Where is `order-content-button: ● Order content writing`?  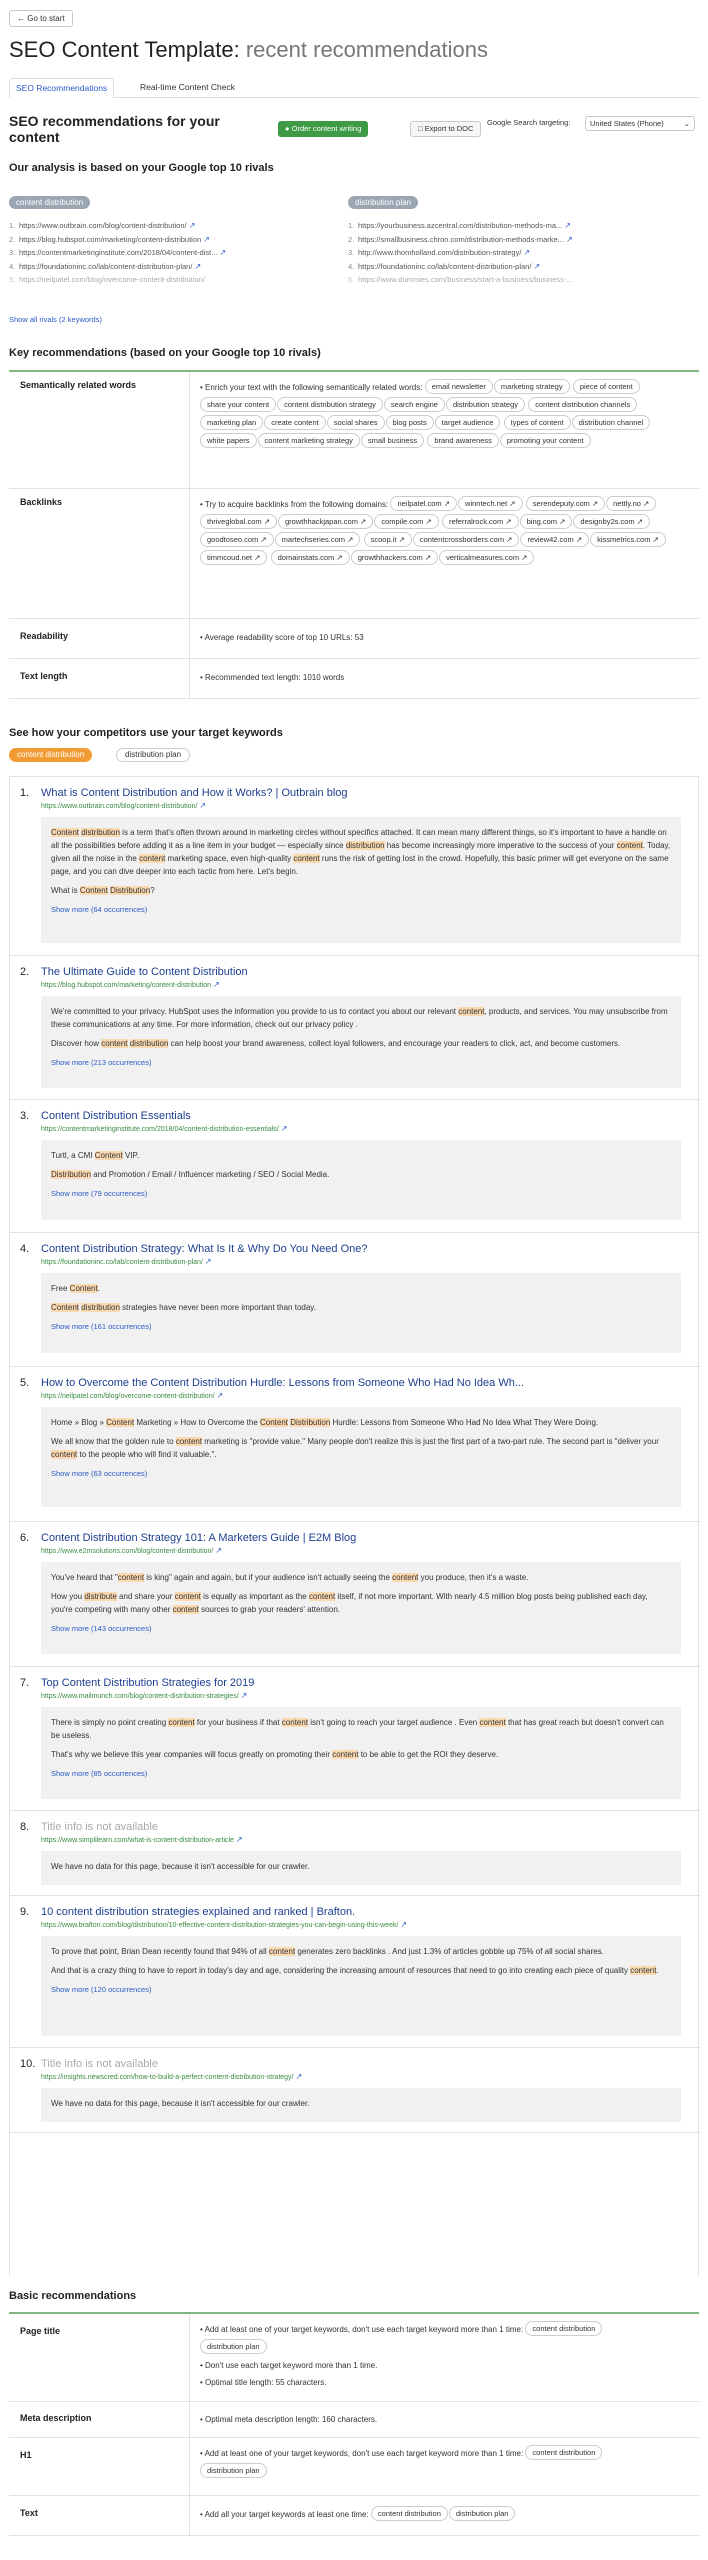 order-content-button: ● Order content writing is located at coordinates (323, 129).